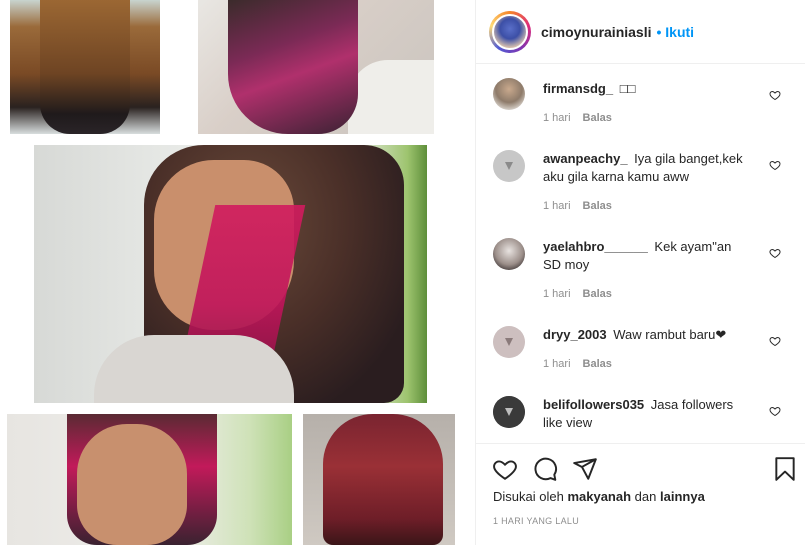  I want to click on author-username: cimoynurainiasli, so click(596, 32).